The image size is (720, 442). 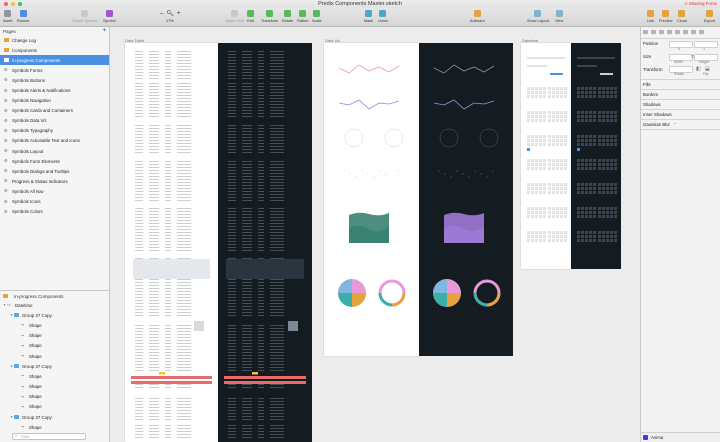 I want to click on page-item: ⚙︎ Symbols Colors, so click(x=54, y=212).